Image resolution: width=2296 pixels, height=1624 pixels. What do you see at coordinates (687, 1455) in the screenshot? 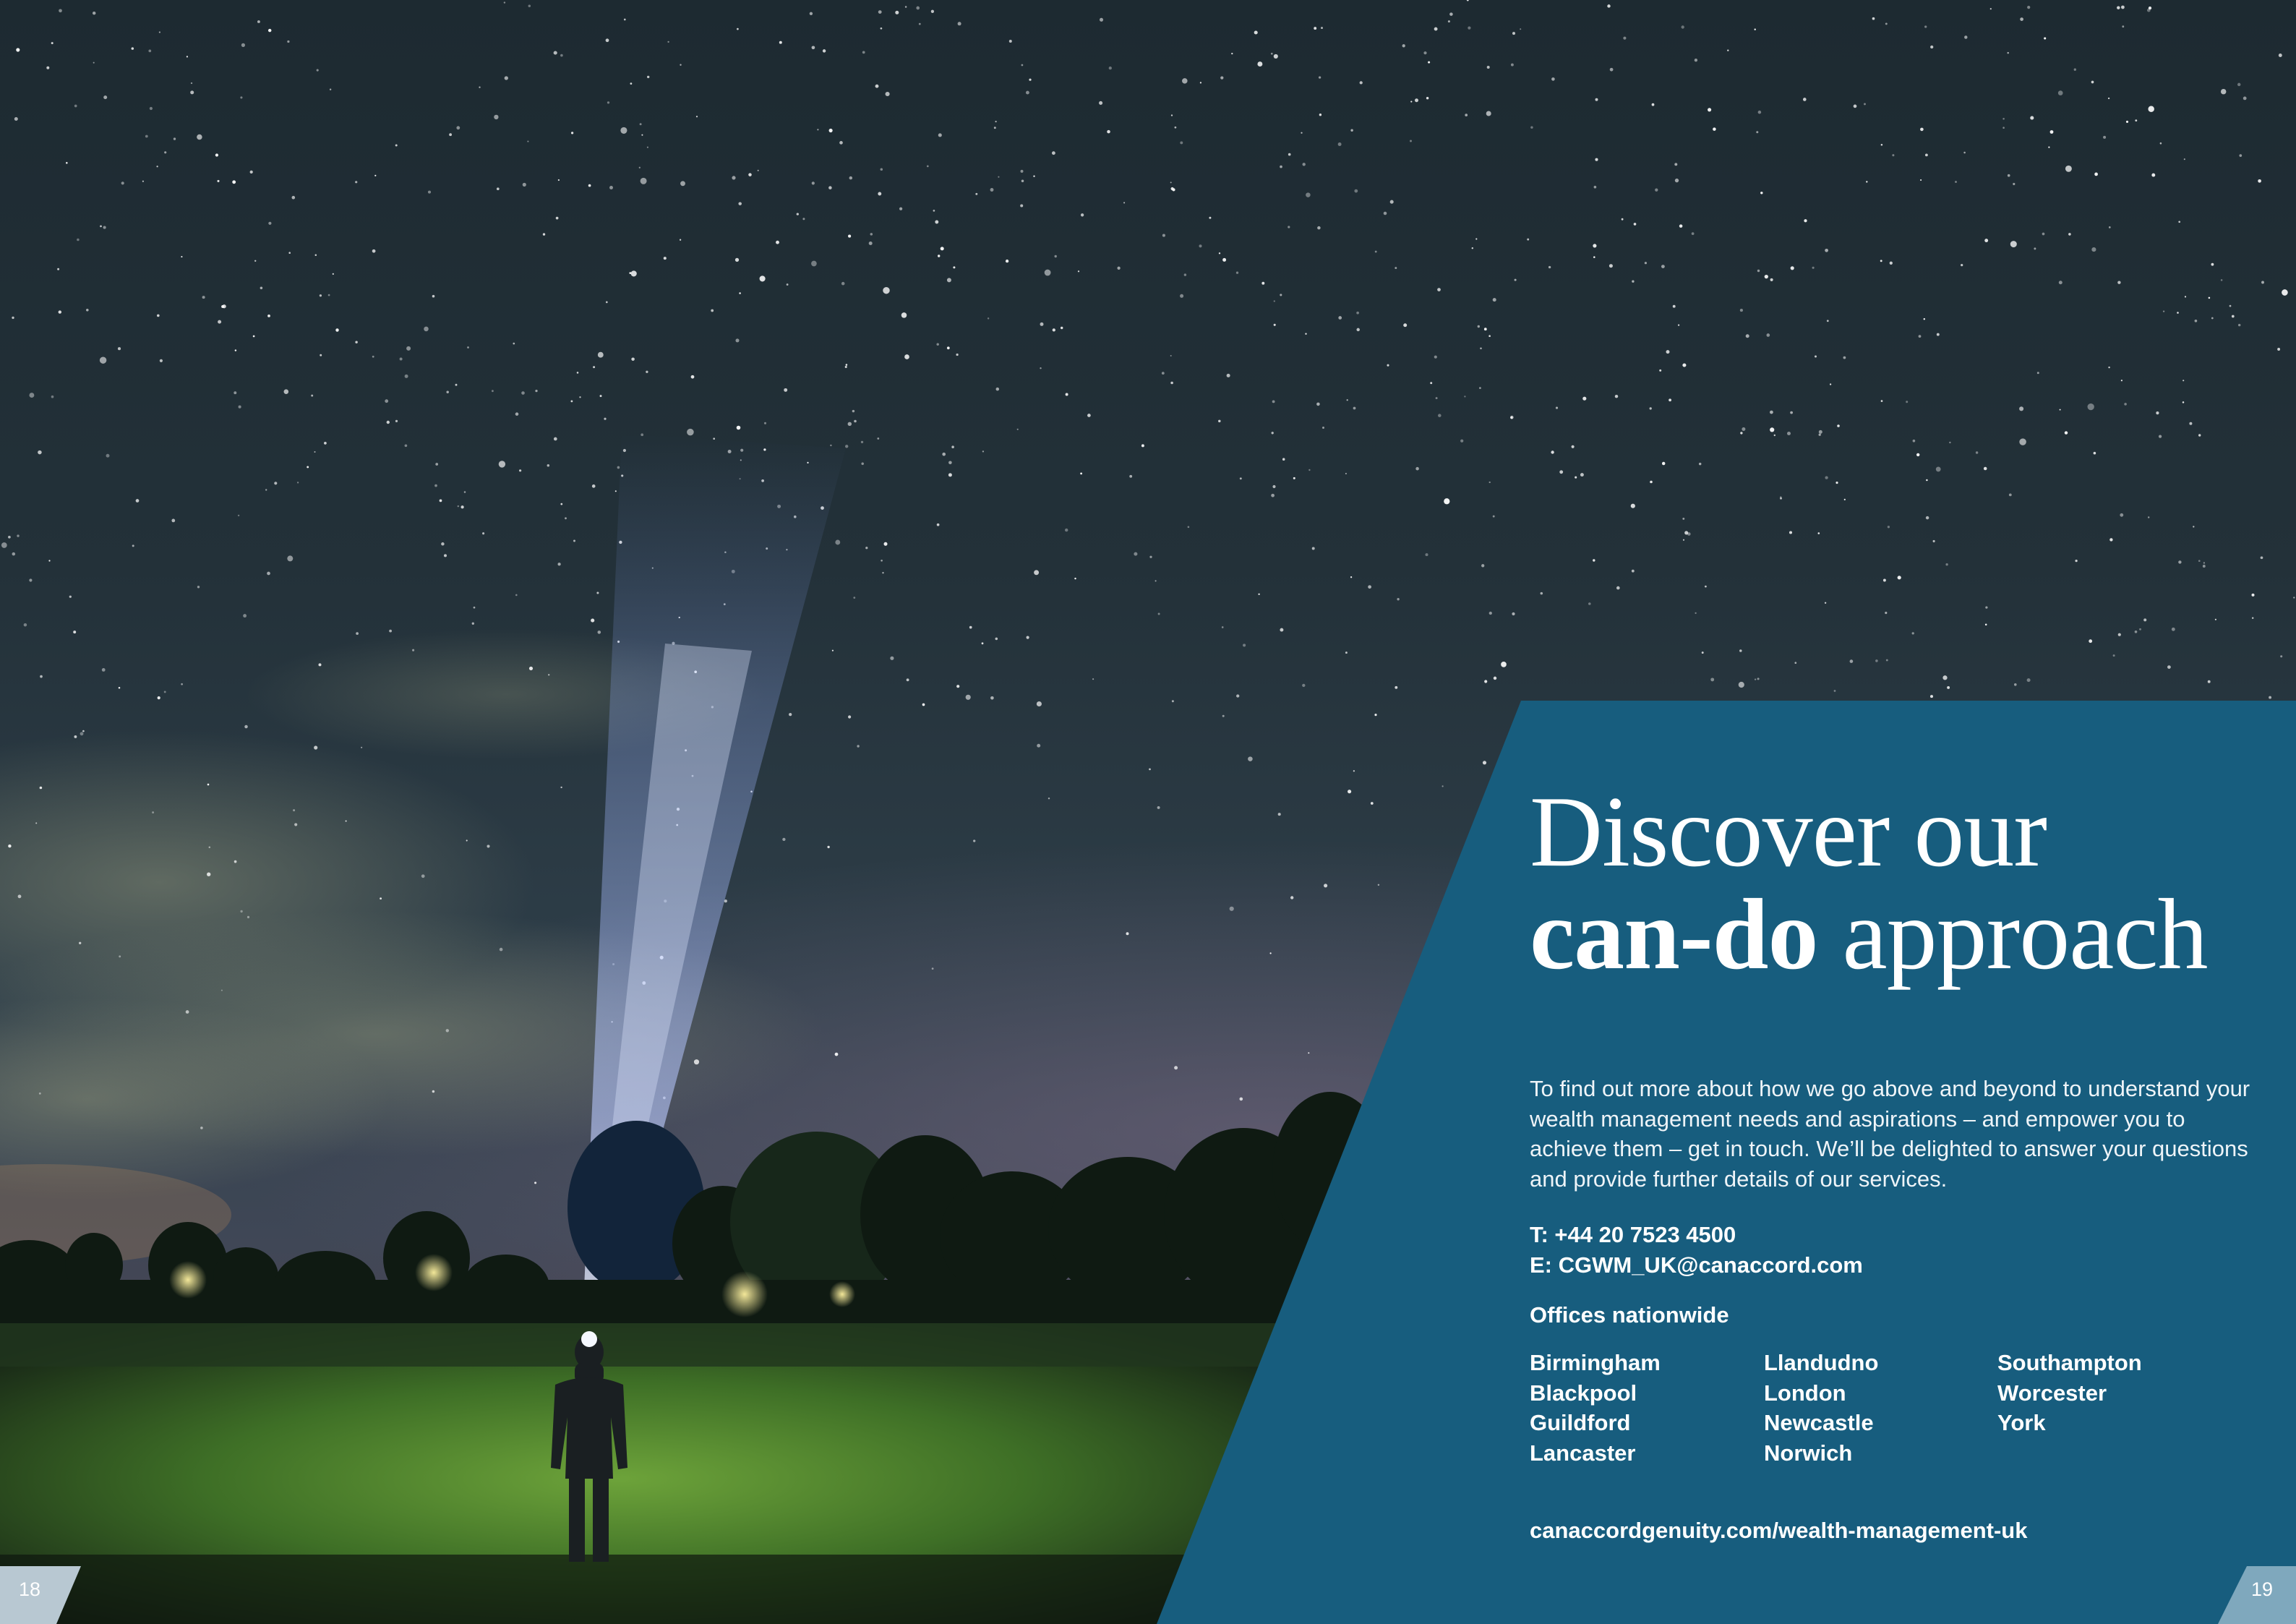
I see `grass-field` at bounding box center [687, 1455].